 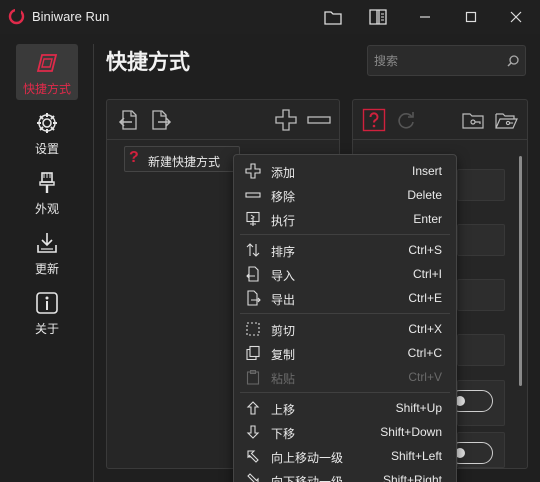 I want to click on menu-item-shortcut: Ctrl+V, so click(x=425, y=377).